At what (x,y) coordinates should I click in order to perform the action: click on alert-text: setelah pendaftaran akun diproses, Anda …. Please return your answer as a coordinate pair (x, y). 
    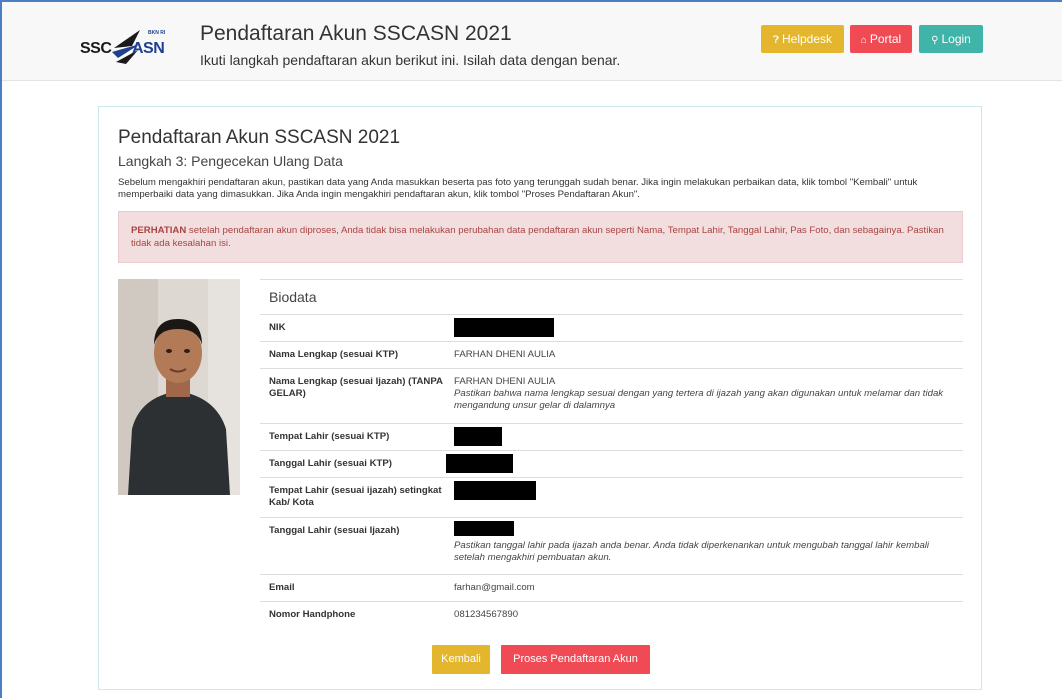
    Looking at the image, I should click on (537, 237).